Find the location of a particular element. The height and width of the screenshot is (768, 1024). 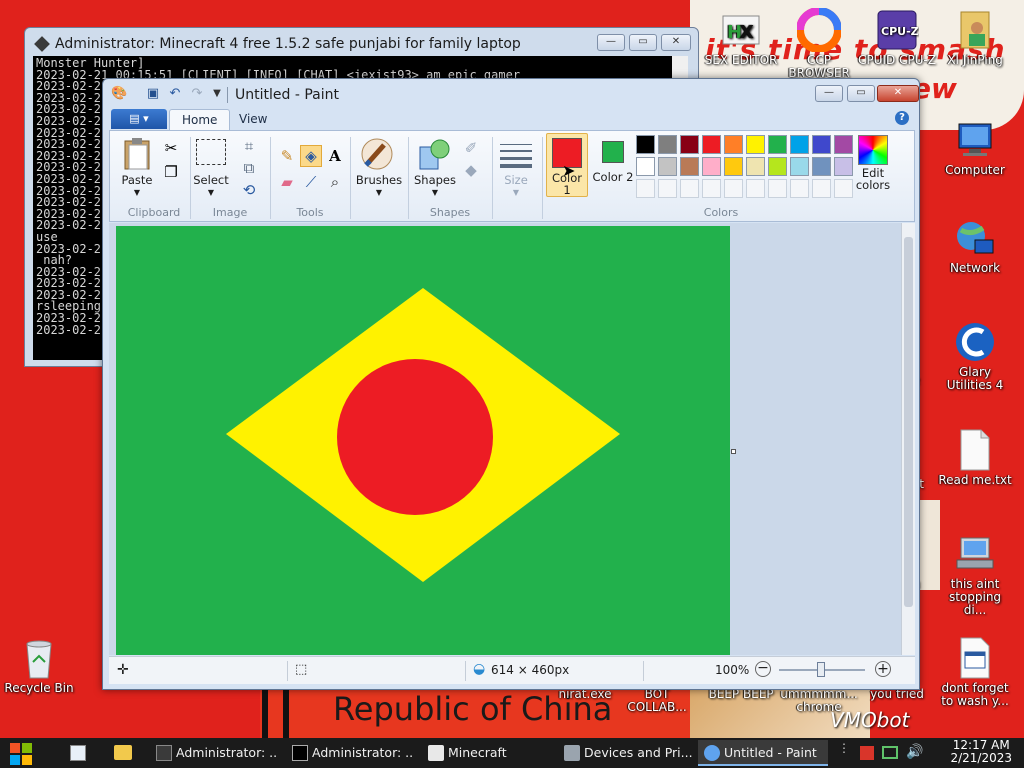

magnifier-icon: ⌕ is located at coordinates (335, 182).